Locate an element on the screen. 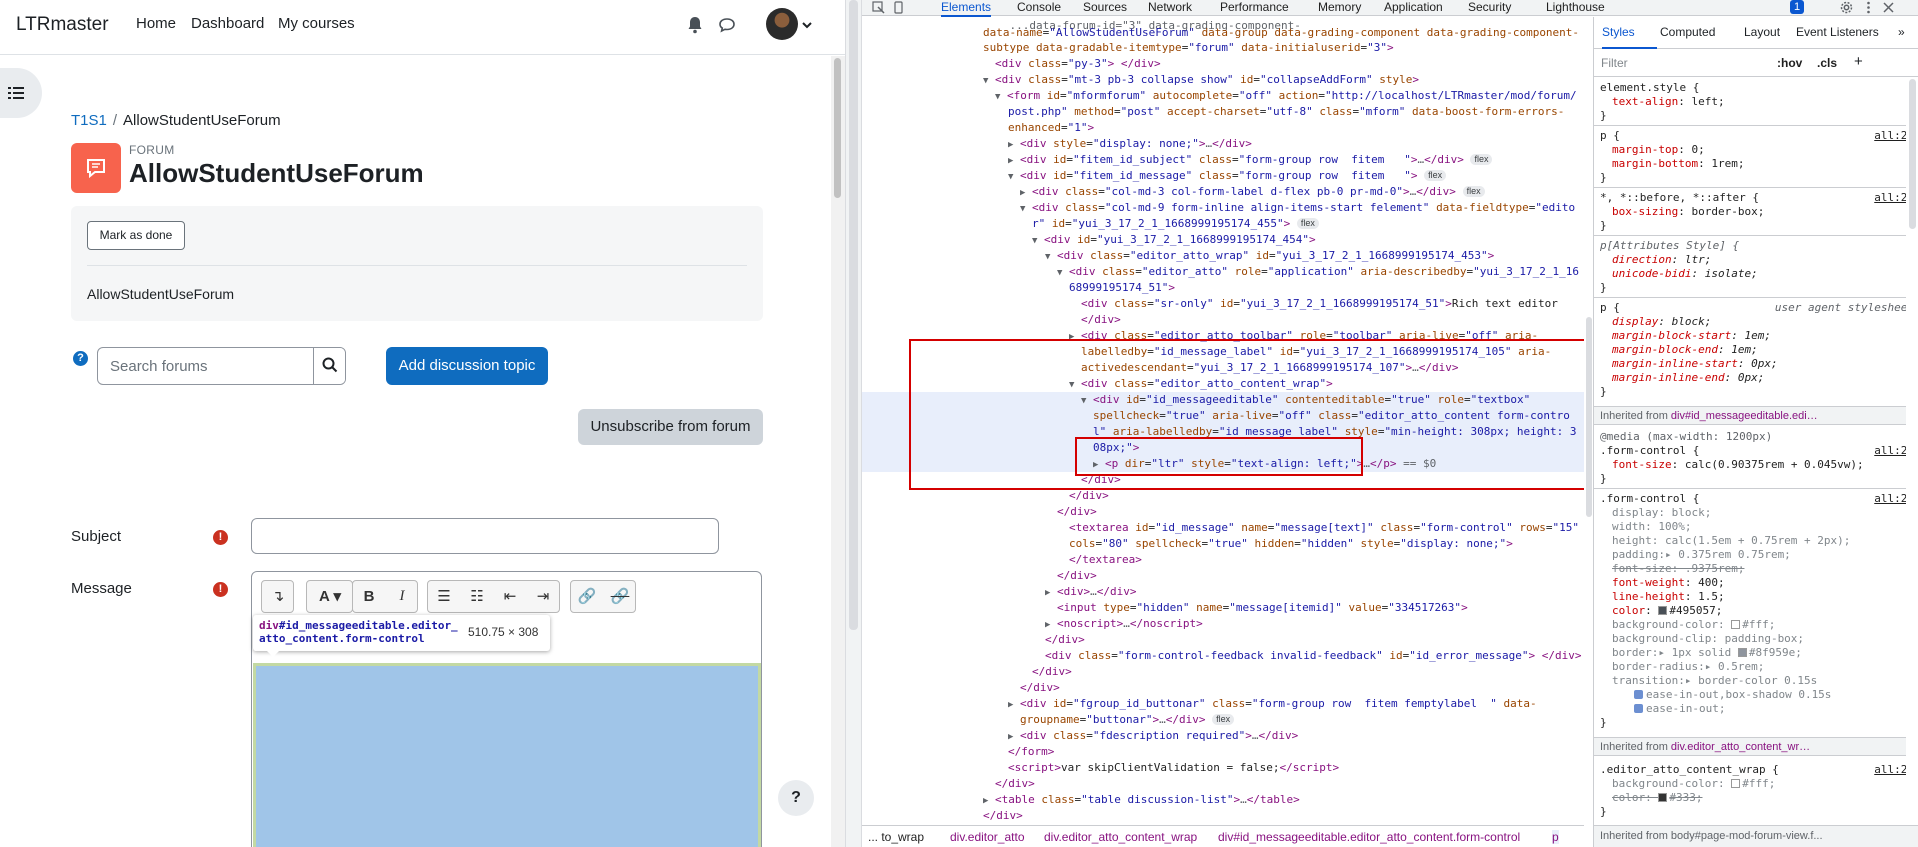 The height and width of the screenshot is (847, 1918). close-icon is located at coordinates (1888, 7).